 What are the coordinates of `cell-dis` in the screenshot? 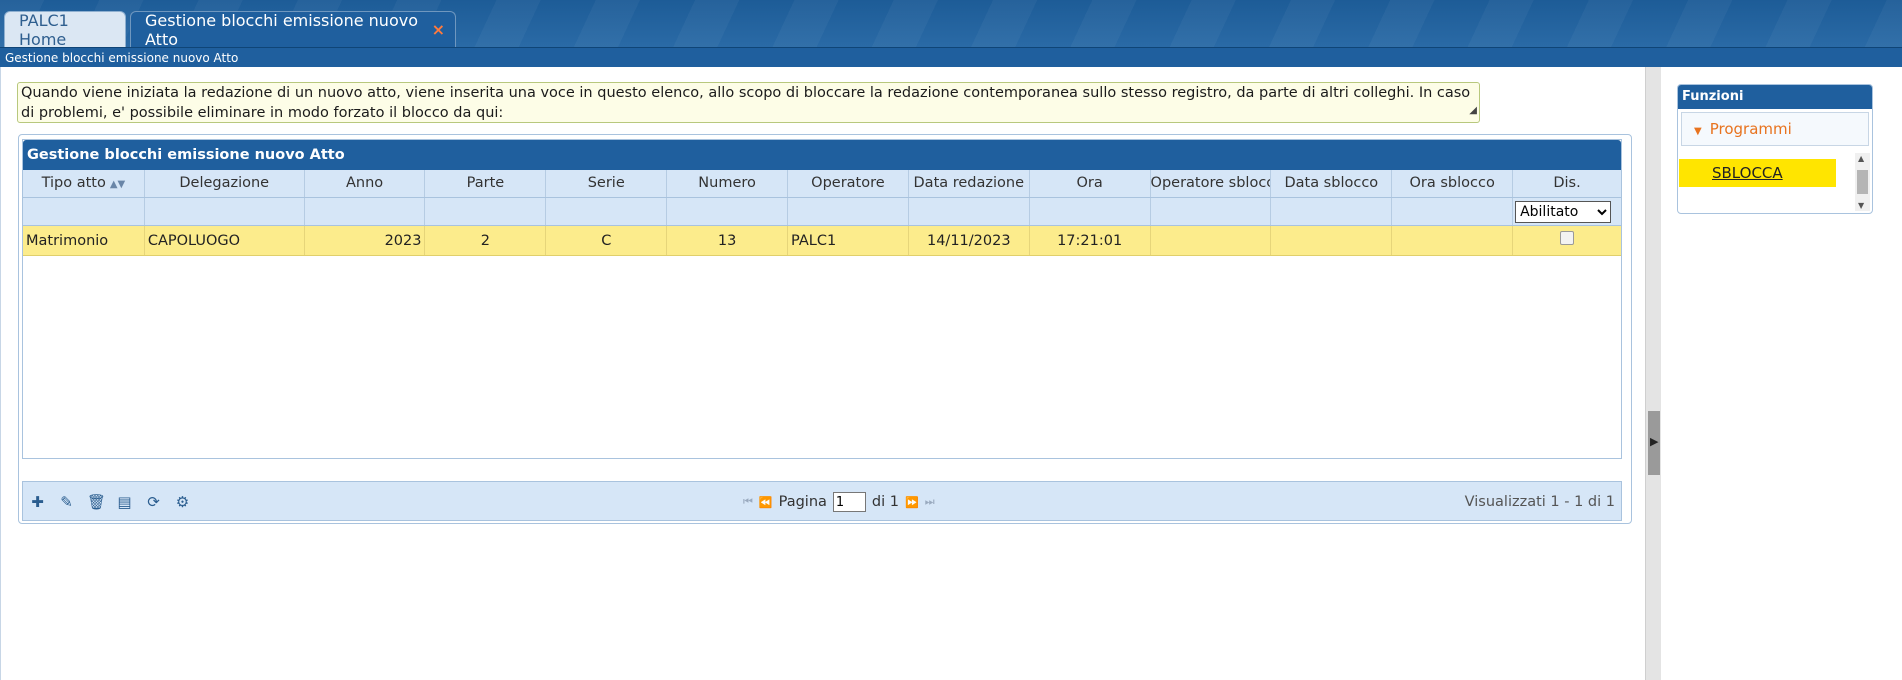 It's located at (1567, 240).